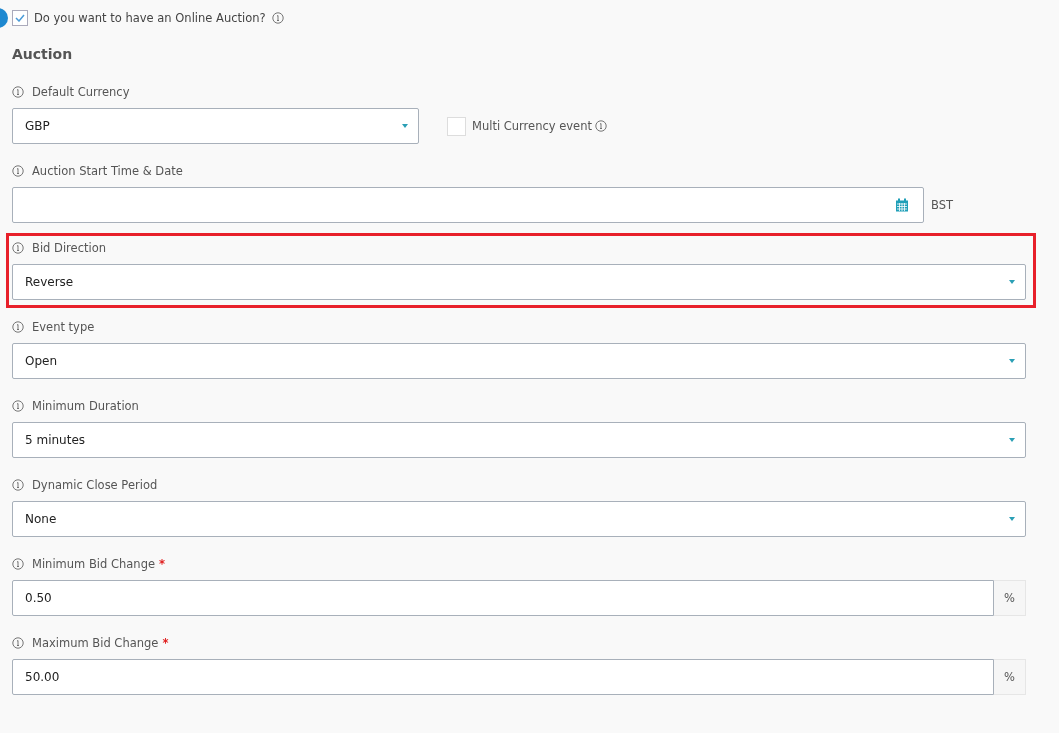 This screenshot has height=733, width=1059. Describe the element at coordinates (519, 361) in the screenshot. I see `dropdown: Open` at that location.